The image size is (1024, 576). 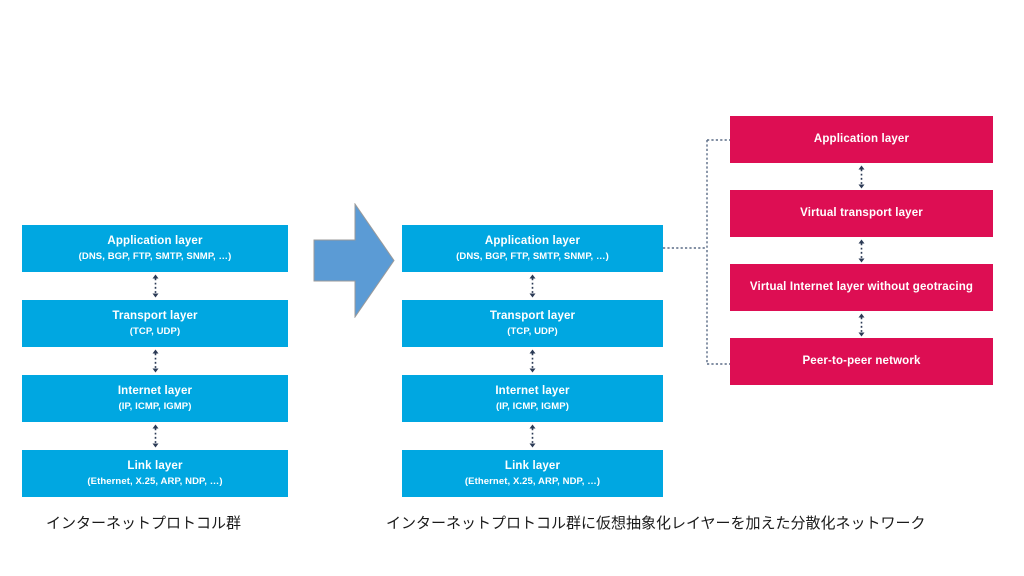 I want to click on right-stack-caption: インターネットプロトコル群に仮想抽象化レイヤーを加えた分散化ネットワーク, so click(x=656, y=523).